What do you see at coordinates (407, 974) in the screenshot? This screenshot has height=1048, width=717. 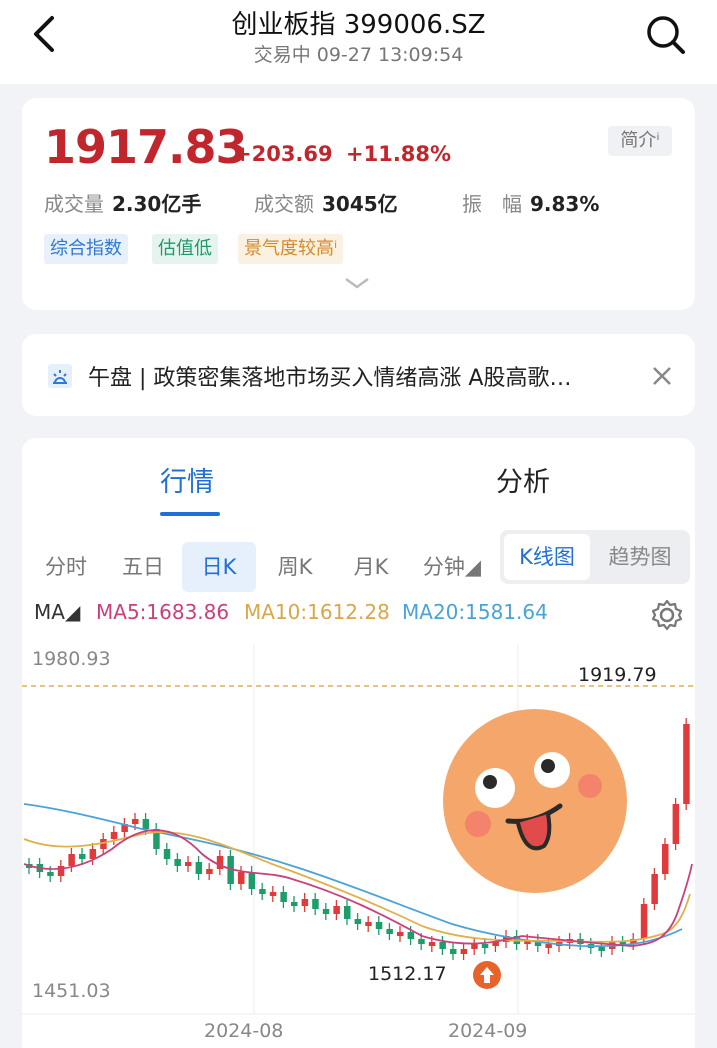 I see `low-price-label: 1512.17` at bounding box center [407, 974].